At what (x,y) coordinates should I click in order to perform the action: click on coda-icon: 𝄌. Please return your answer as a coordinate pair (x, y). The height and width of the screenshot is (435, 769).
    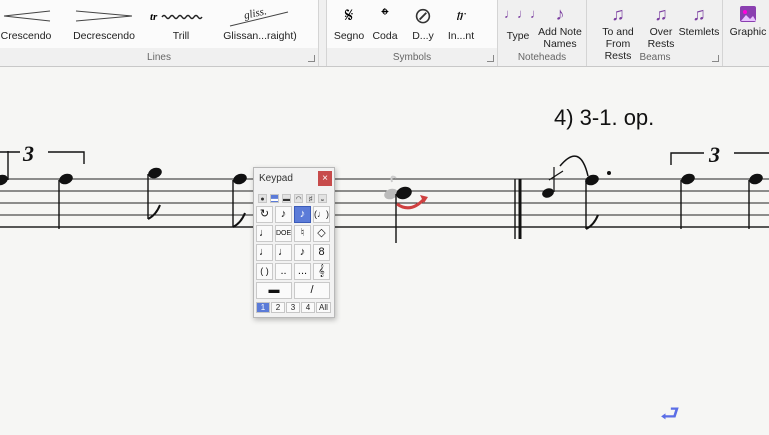
    Looking at the image, I should click on (385, 16).